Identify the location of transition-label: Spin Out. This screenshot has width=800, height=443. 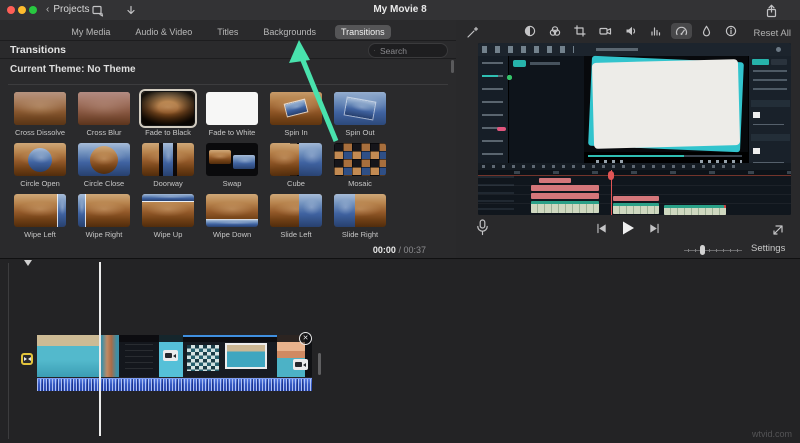
(360, 132).